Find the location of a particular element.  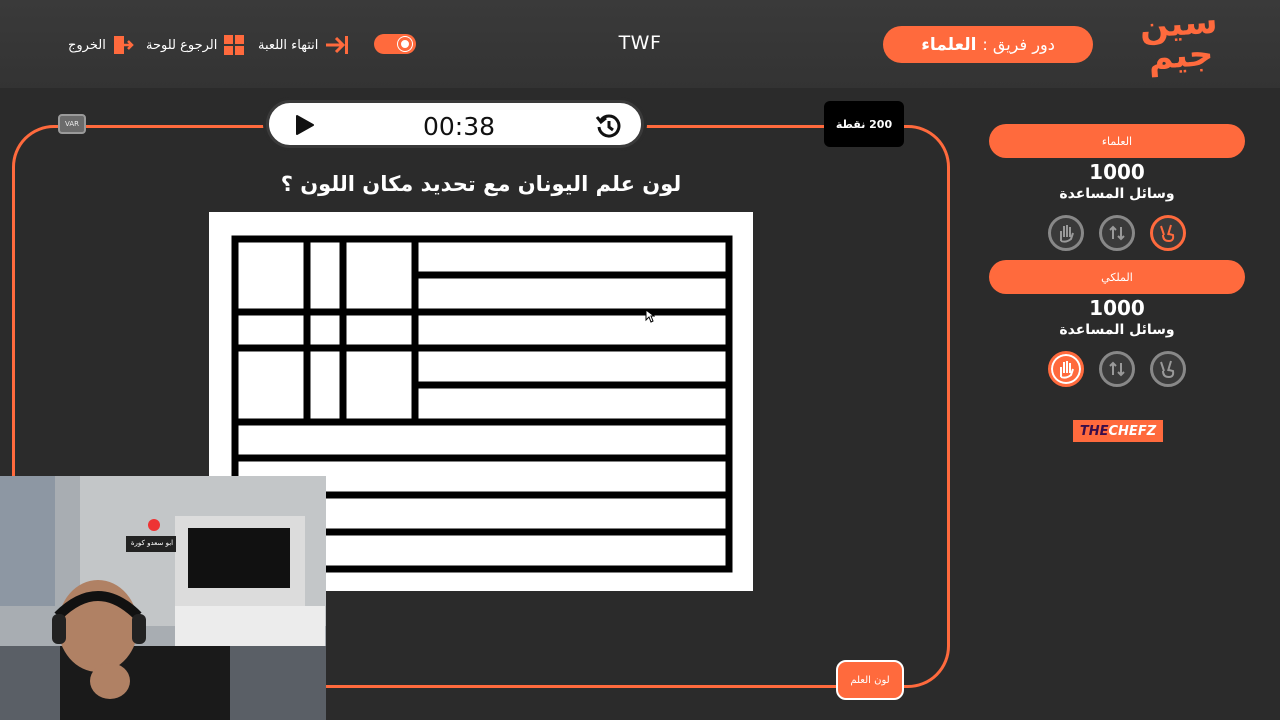

back-to-board-label: الرجوع للوحة is located at coordinates (182, 45).